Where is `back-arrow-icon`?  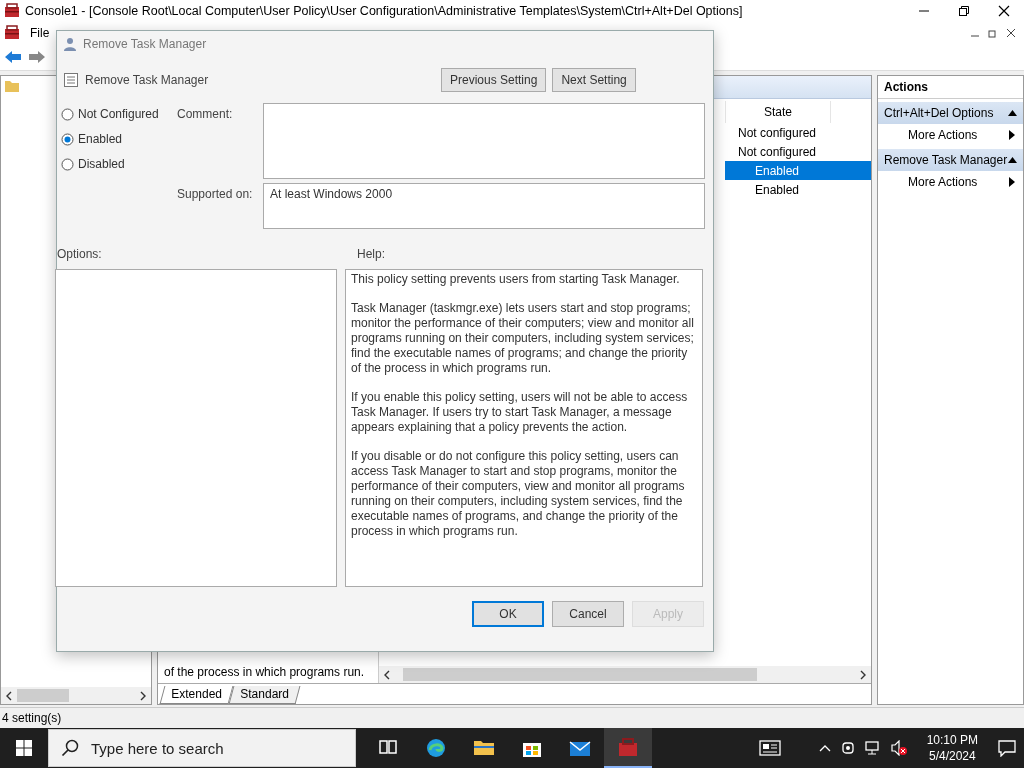
back-arrow-icon is located at coordinates (13, 57).